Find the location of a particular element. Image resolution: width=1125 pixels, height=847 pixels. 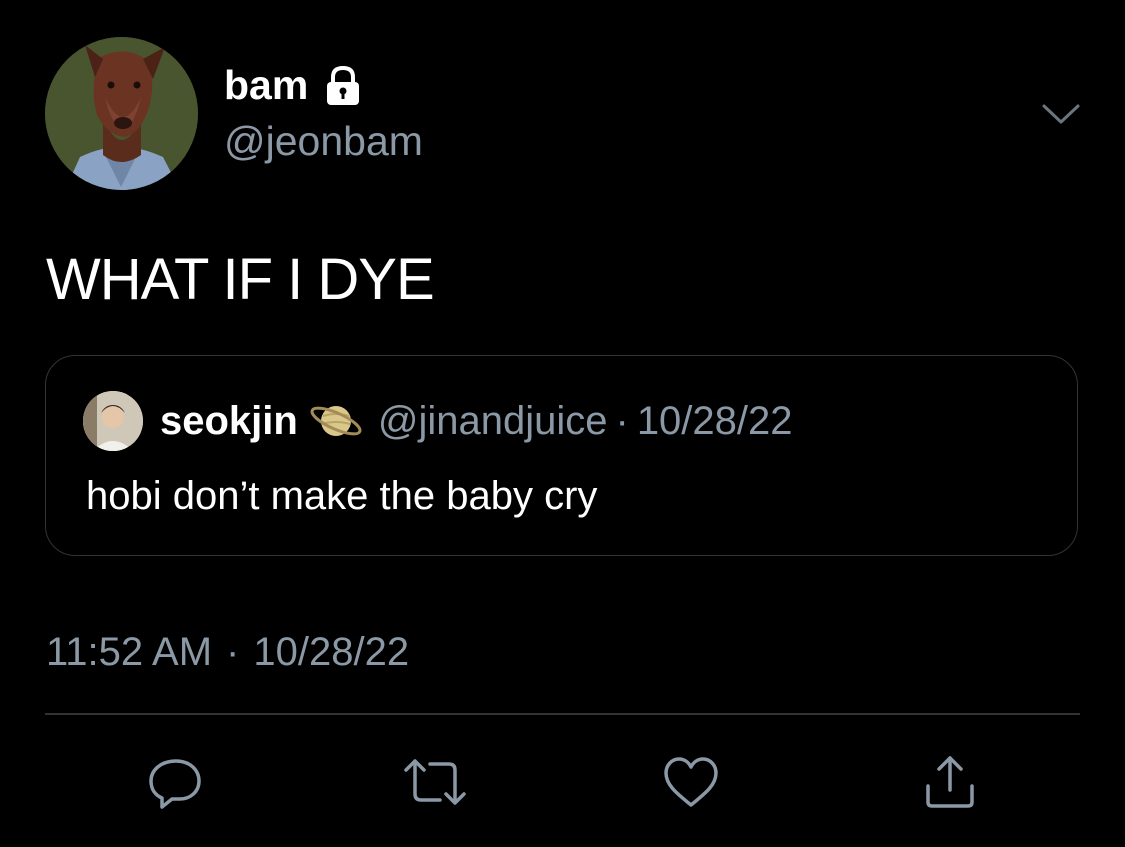

share-button is located at coordinates (950, 782).